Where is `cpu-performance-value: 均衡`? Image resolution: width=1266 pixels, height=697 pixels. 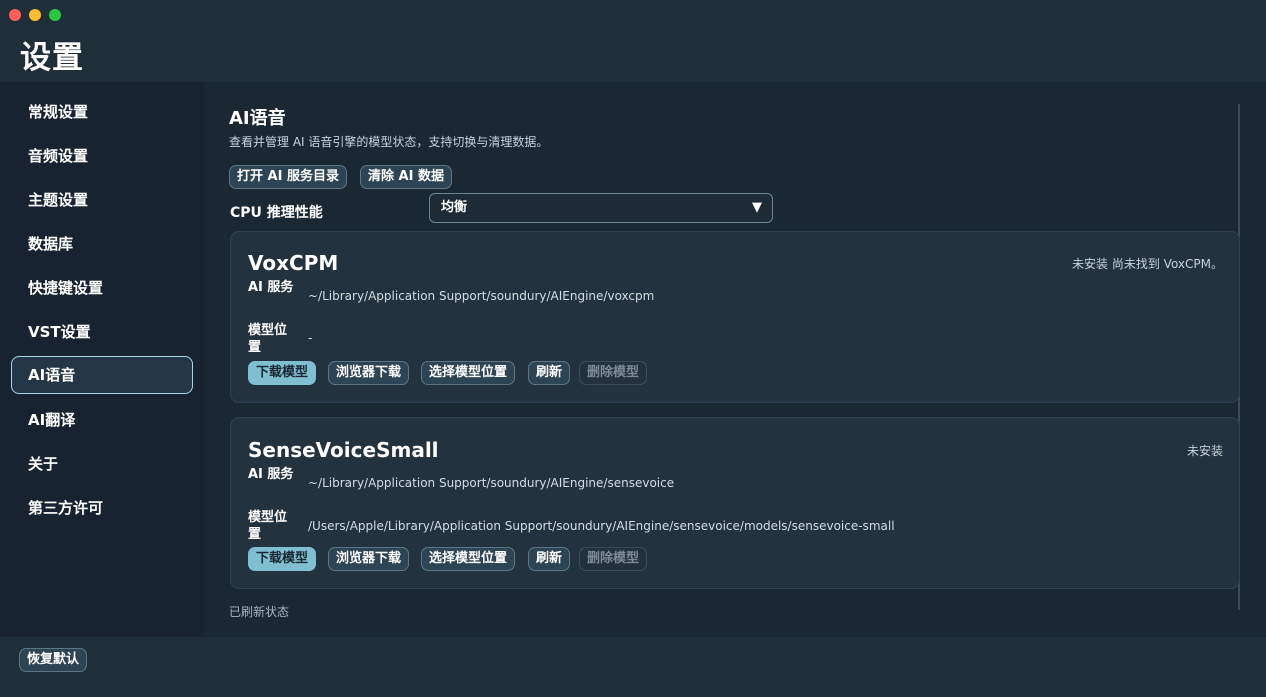
cpu-performance-value: 均衡 is located at coordinates (454, 207).